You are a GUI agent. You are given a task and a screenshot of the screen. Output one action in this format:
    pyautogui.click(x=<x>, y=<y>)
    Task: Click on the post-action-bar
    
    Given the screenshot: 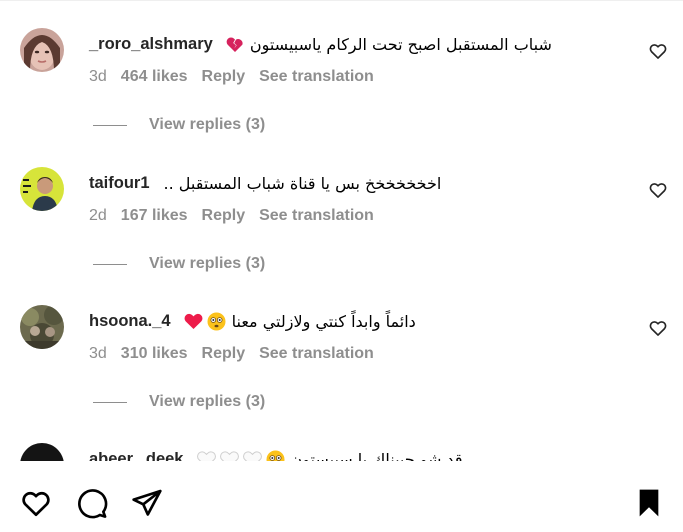 What is the action you would take?
    pyautogui.click(x=341, y=501)
    